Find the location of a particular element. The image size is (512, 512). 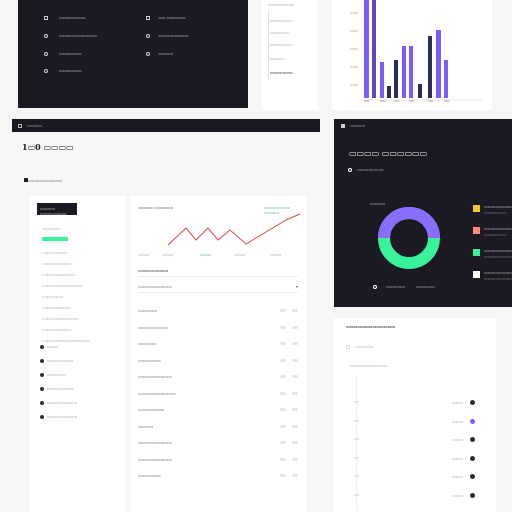

sidebar-active-indicator is located at coordinates (55, 239).